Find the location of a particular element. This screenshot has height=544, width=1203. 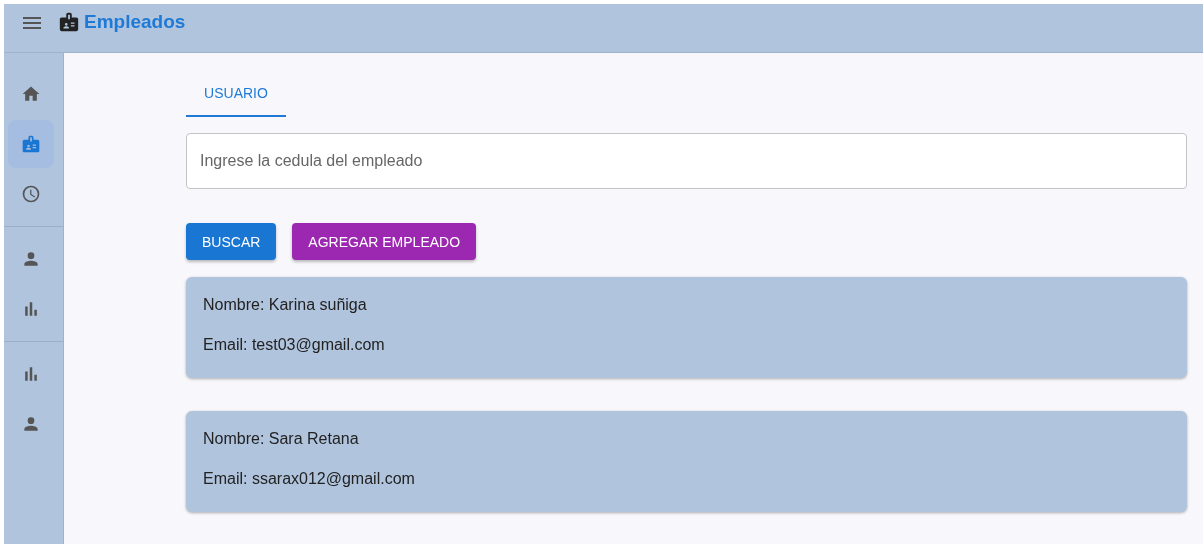

clock-icon is located at coordinates (31, 194).